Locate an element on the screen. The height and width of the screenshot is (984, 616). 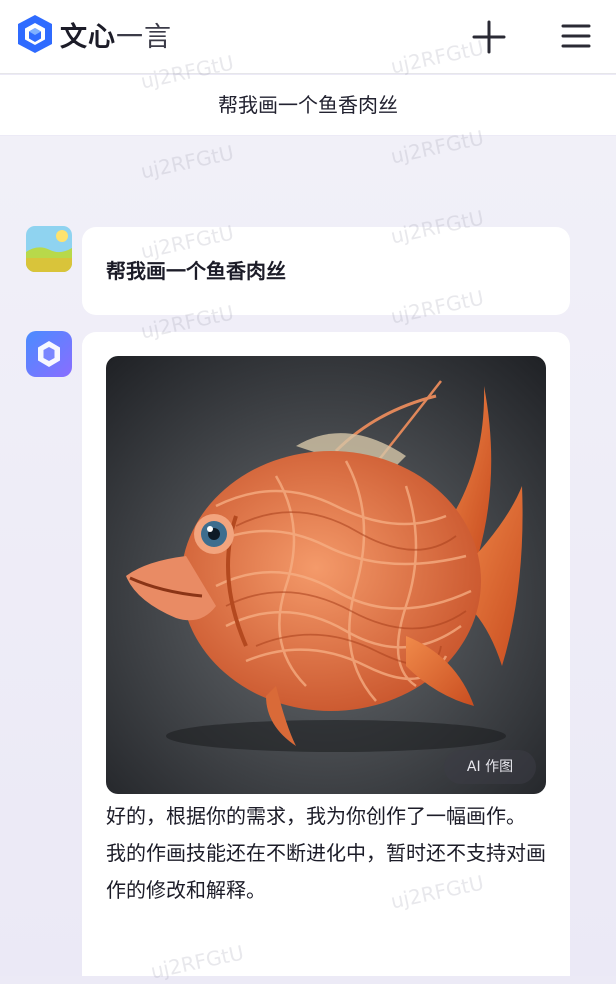
user-message-bubble: 帮我画一个鱼香肉丝 is located at coordinates (326, 271).